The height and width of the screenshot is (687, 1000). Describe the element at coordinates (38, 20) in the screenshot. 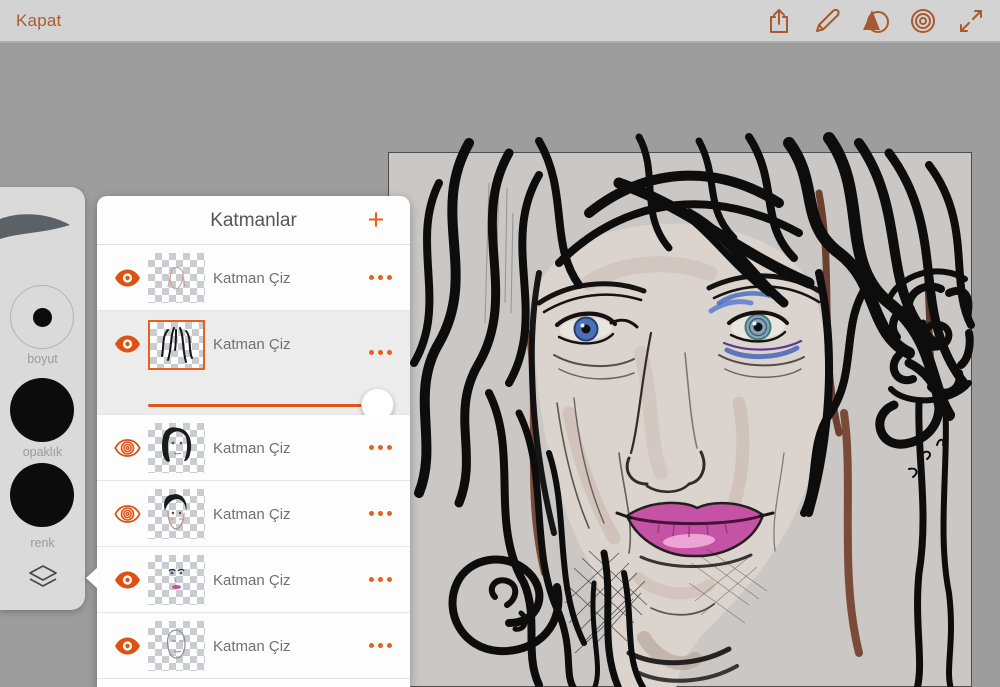

I see `close-button: Kapat` at that location.